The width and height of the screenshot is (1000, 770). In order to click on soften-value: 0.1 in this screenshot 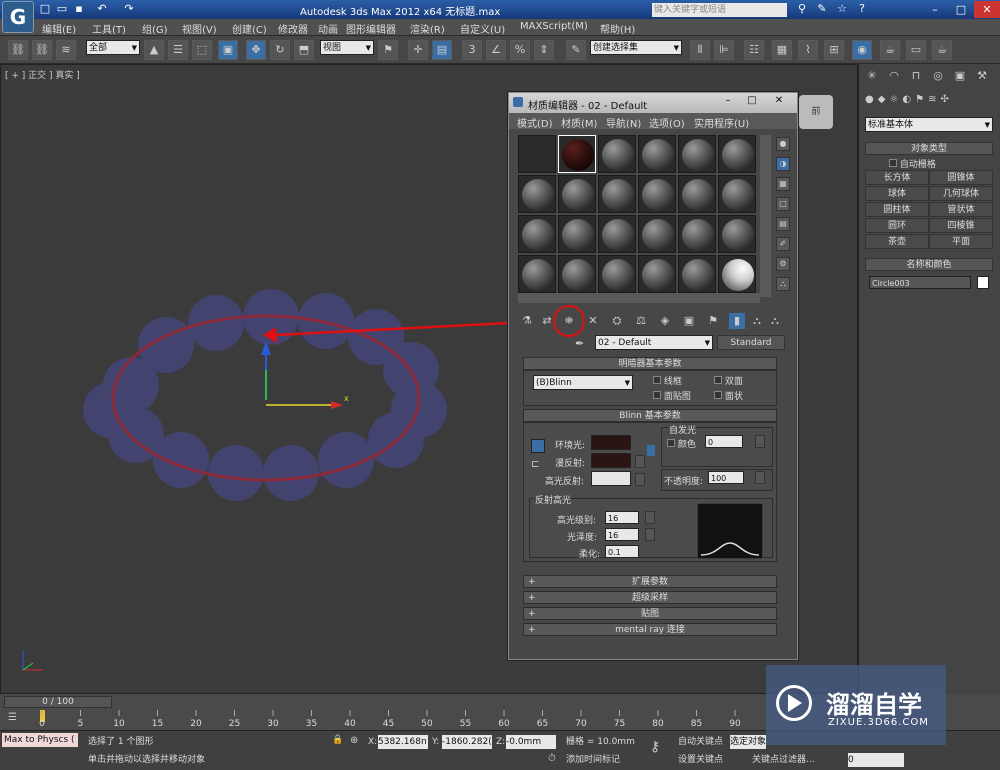, I will do `click(622, 551)`.